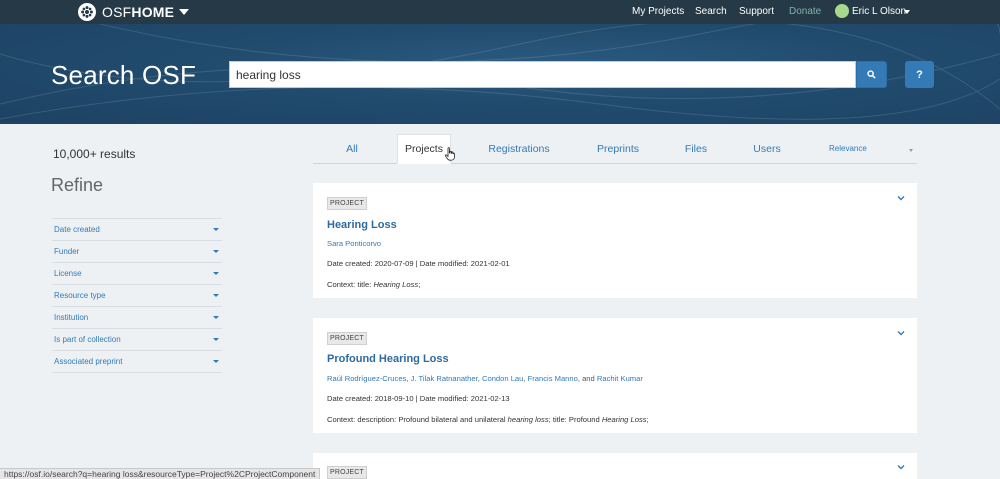 The height and width of the screenshot is (479, 1000). Describe the element at coordinates (362, 225) in the screenshot. I see `result-title-link: Hearing Loss` at that location.